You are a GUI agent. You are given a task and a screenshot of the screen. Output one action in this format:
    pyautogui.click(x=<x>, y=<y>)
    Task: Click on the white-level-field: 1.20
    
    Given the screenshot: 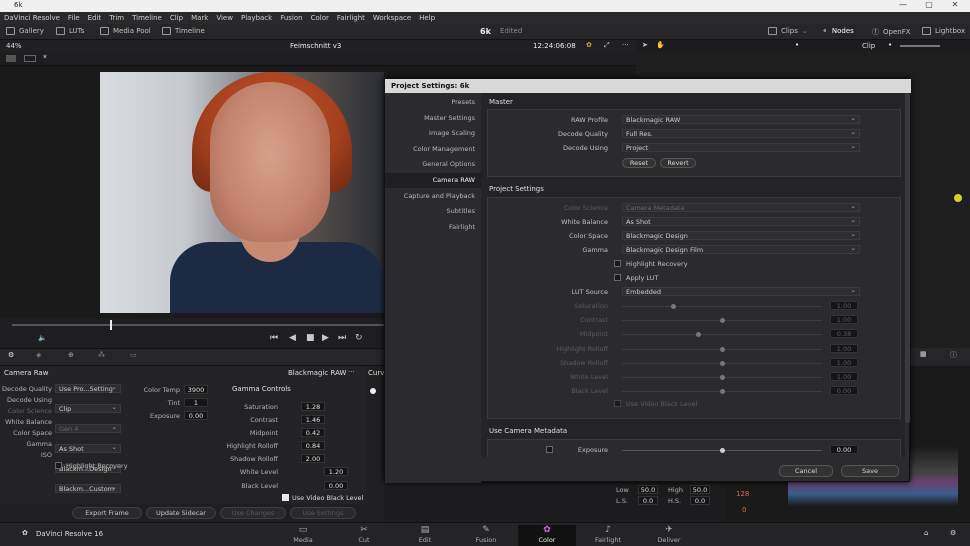 What is the action you would take?
    pyautogui.click(x=336, y=471)
    